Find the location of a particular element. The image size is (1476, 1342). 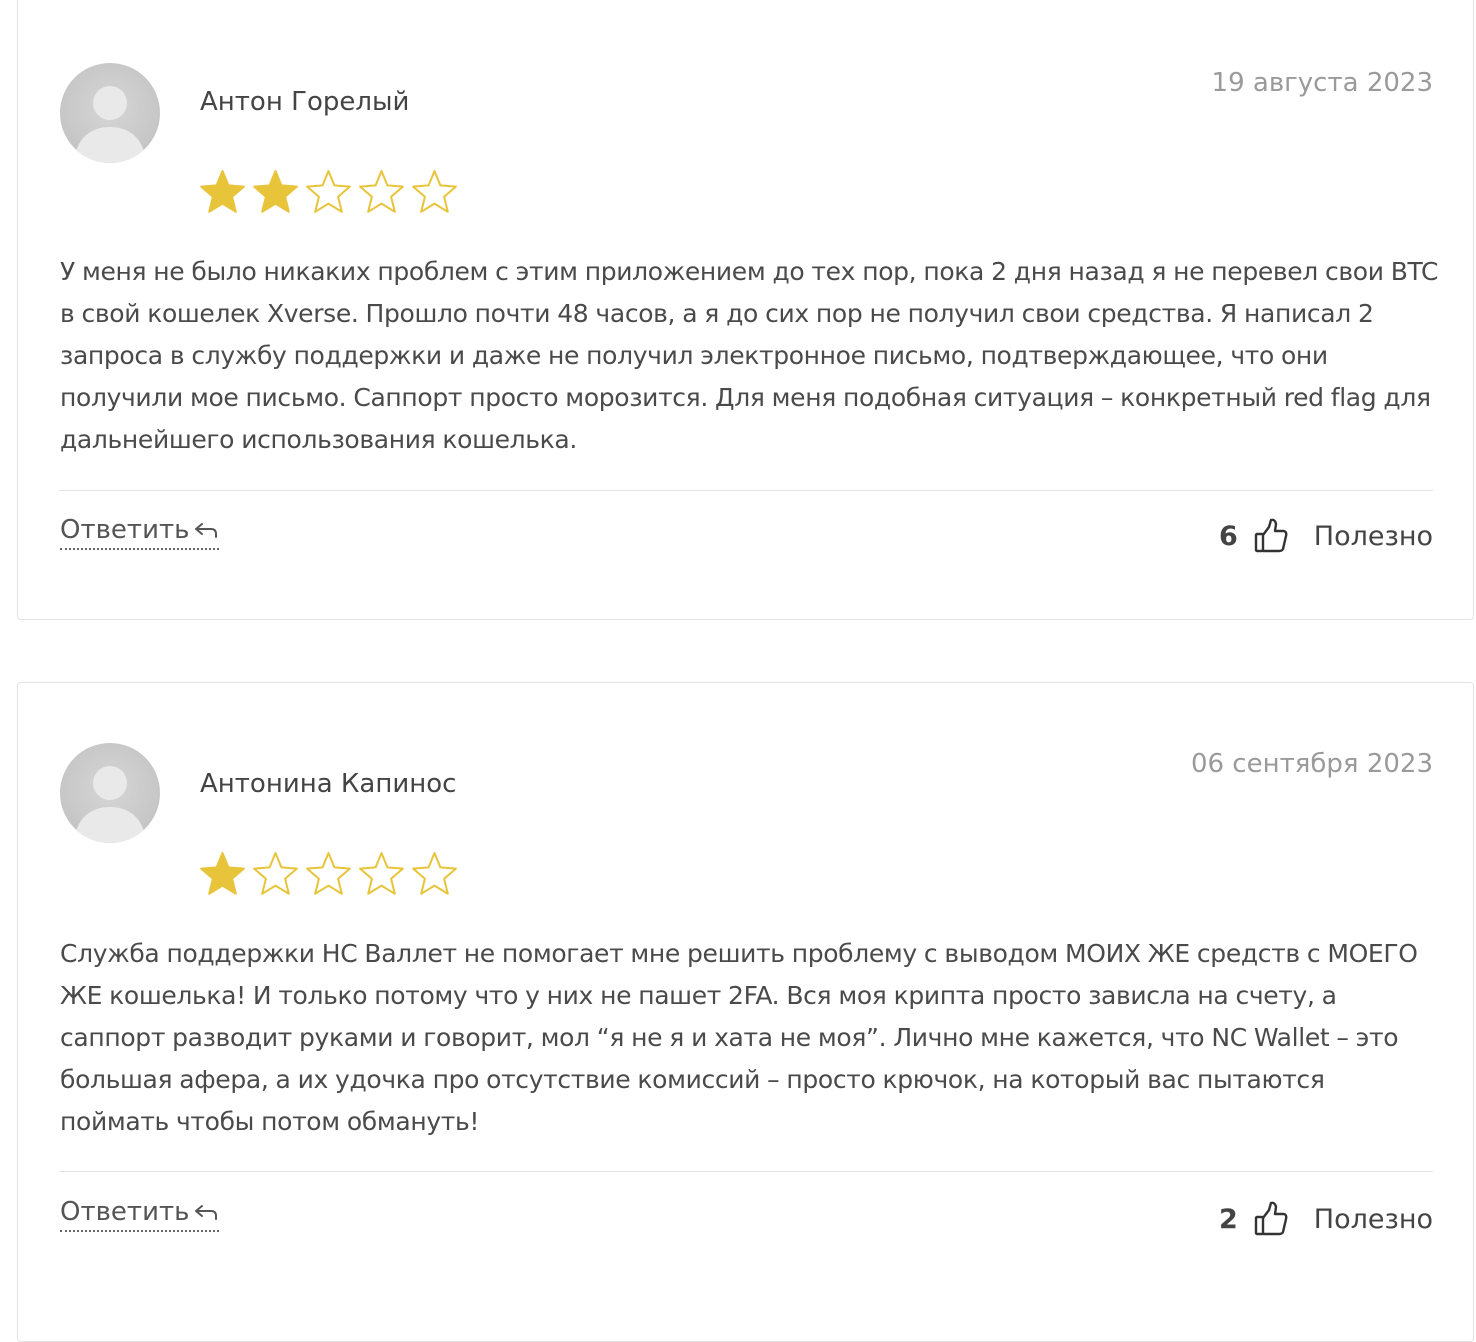

review-date: 06 сентября 2023 is located at coordinates (1311, 764).